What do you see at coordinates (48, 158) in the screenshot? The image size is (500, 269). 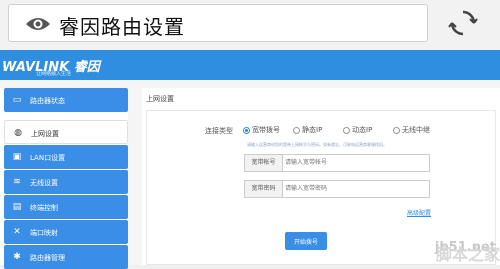 I see `sidebar-item-label: LAN口设置` at bounding box center [48, 158].